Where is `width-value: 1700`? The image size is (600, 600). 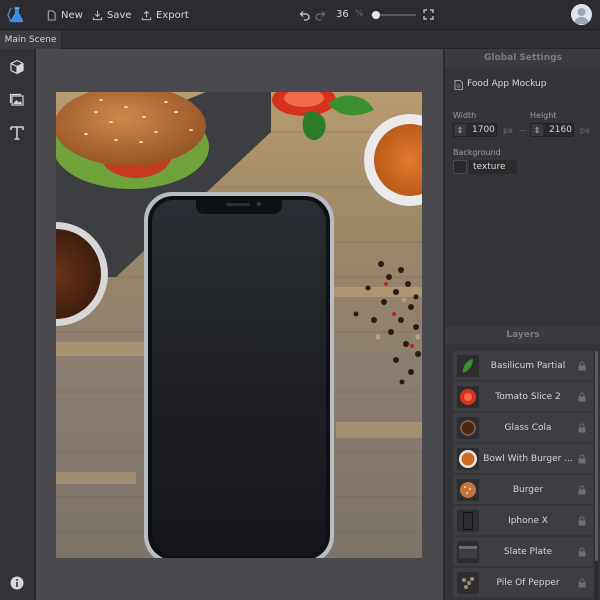 width-value: 1700 is located at coordinates (483, 130).